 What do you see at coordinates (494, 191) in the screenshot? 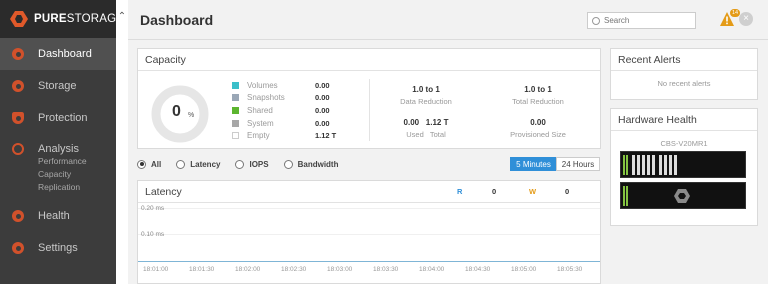
I see `latency-read-value: 0` at bounding box center [494, 191].